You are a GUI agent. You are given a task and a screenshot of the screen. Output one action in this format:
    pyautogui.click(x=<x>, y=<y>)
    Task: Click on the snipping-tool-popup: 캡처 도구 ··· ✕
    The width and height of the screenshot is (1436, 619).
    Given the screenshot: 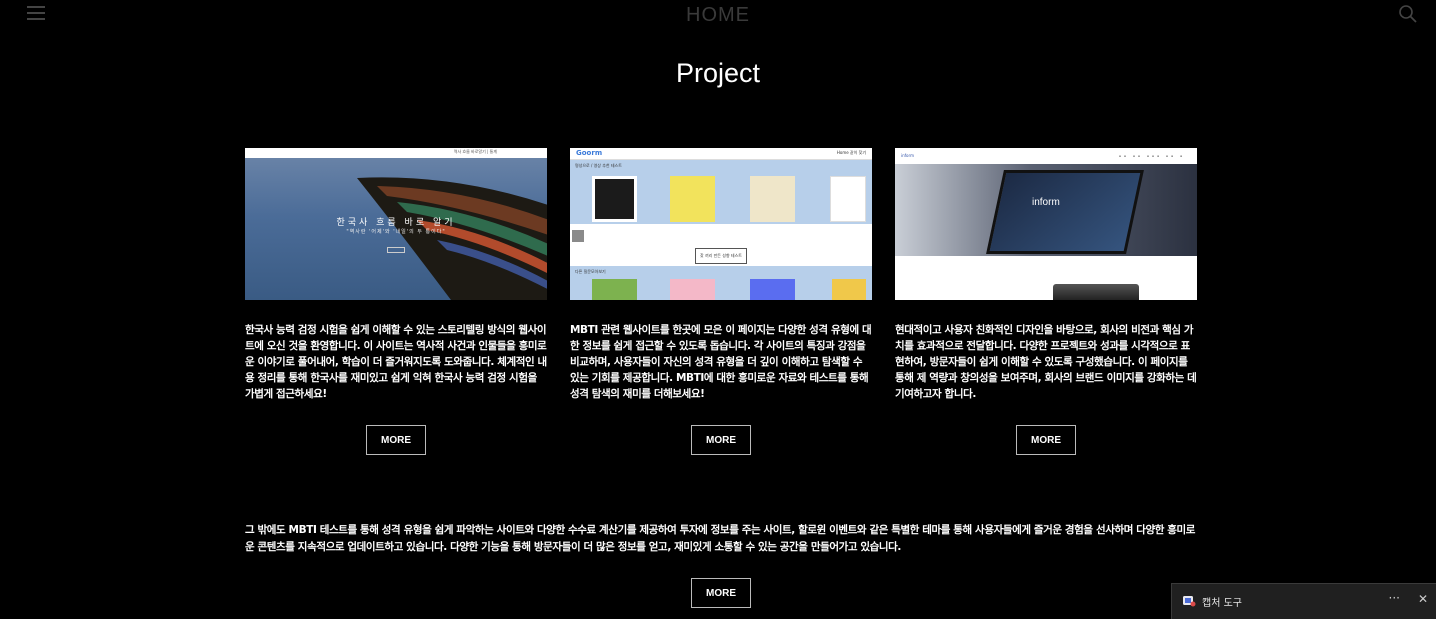 What is the action you would take?
    pyautogui.click(x=1303, y=601)
    